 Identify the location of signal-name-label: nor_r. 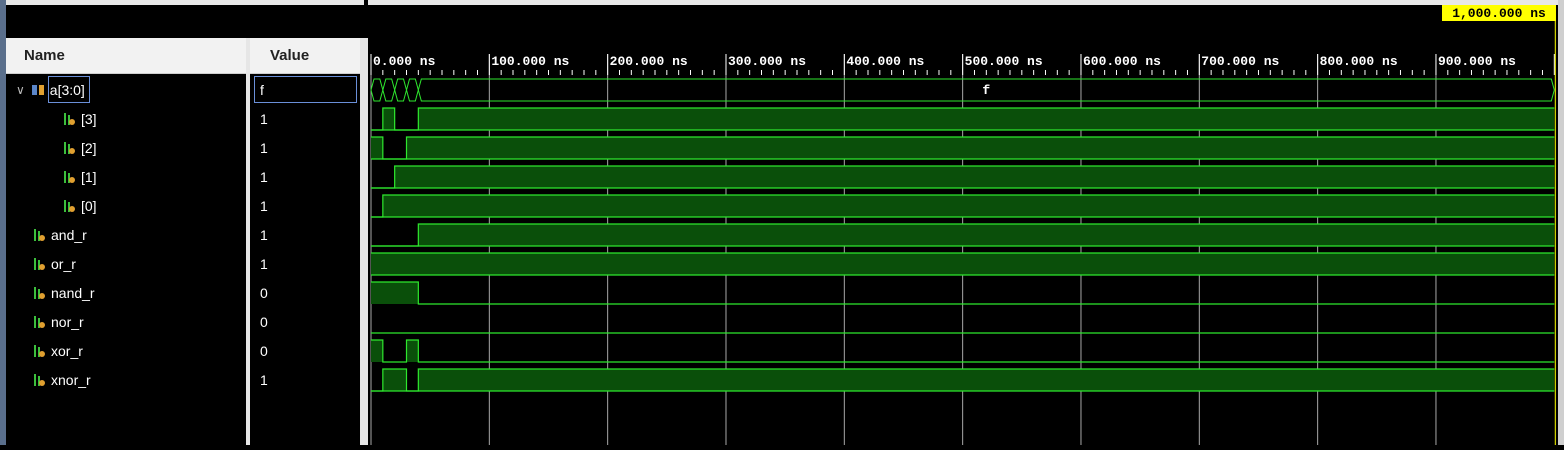
(67, 321).